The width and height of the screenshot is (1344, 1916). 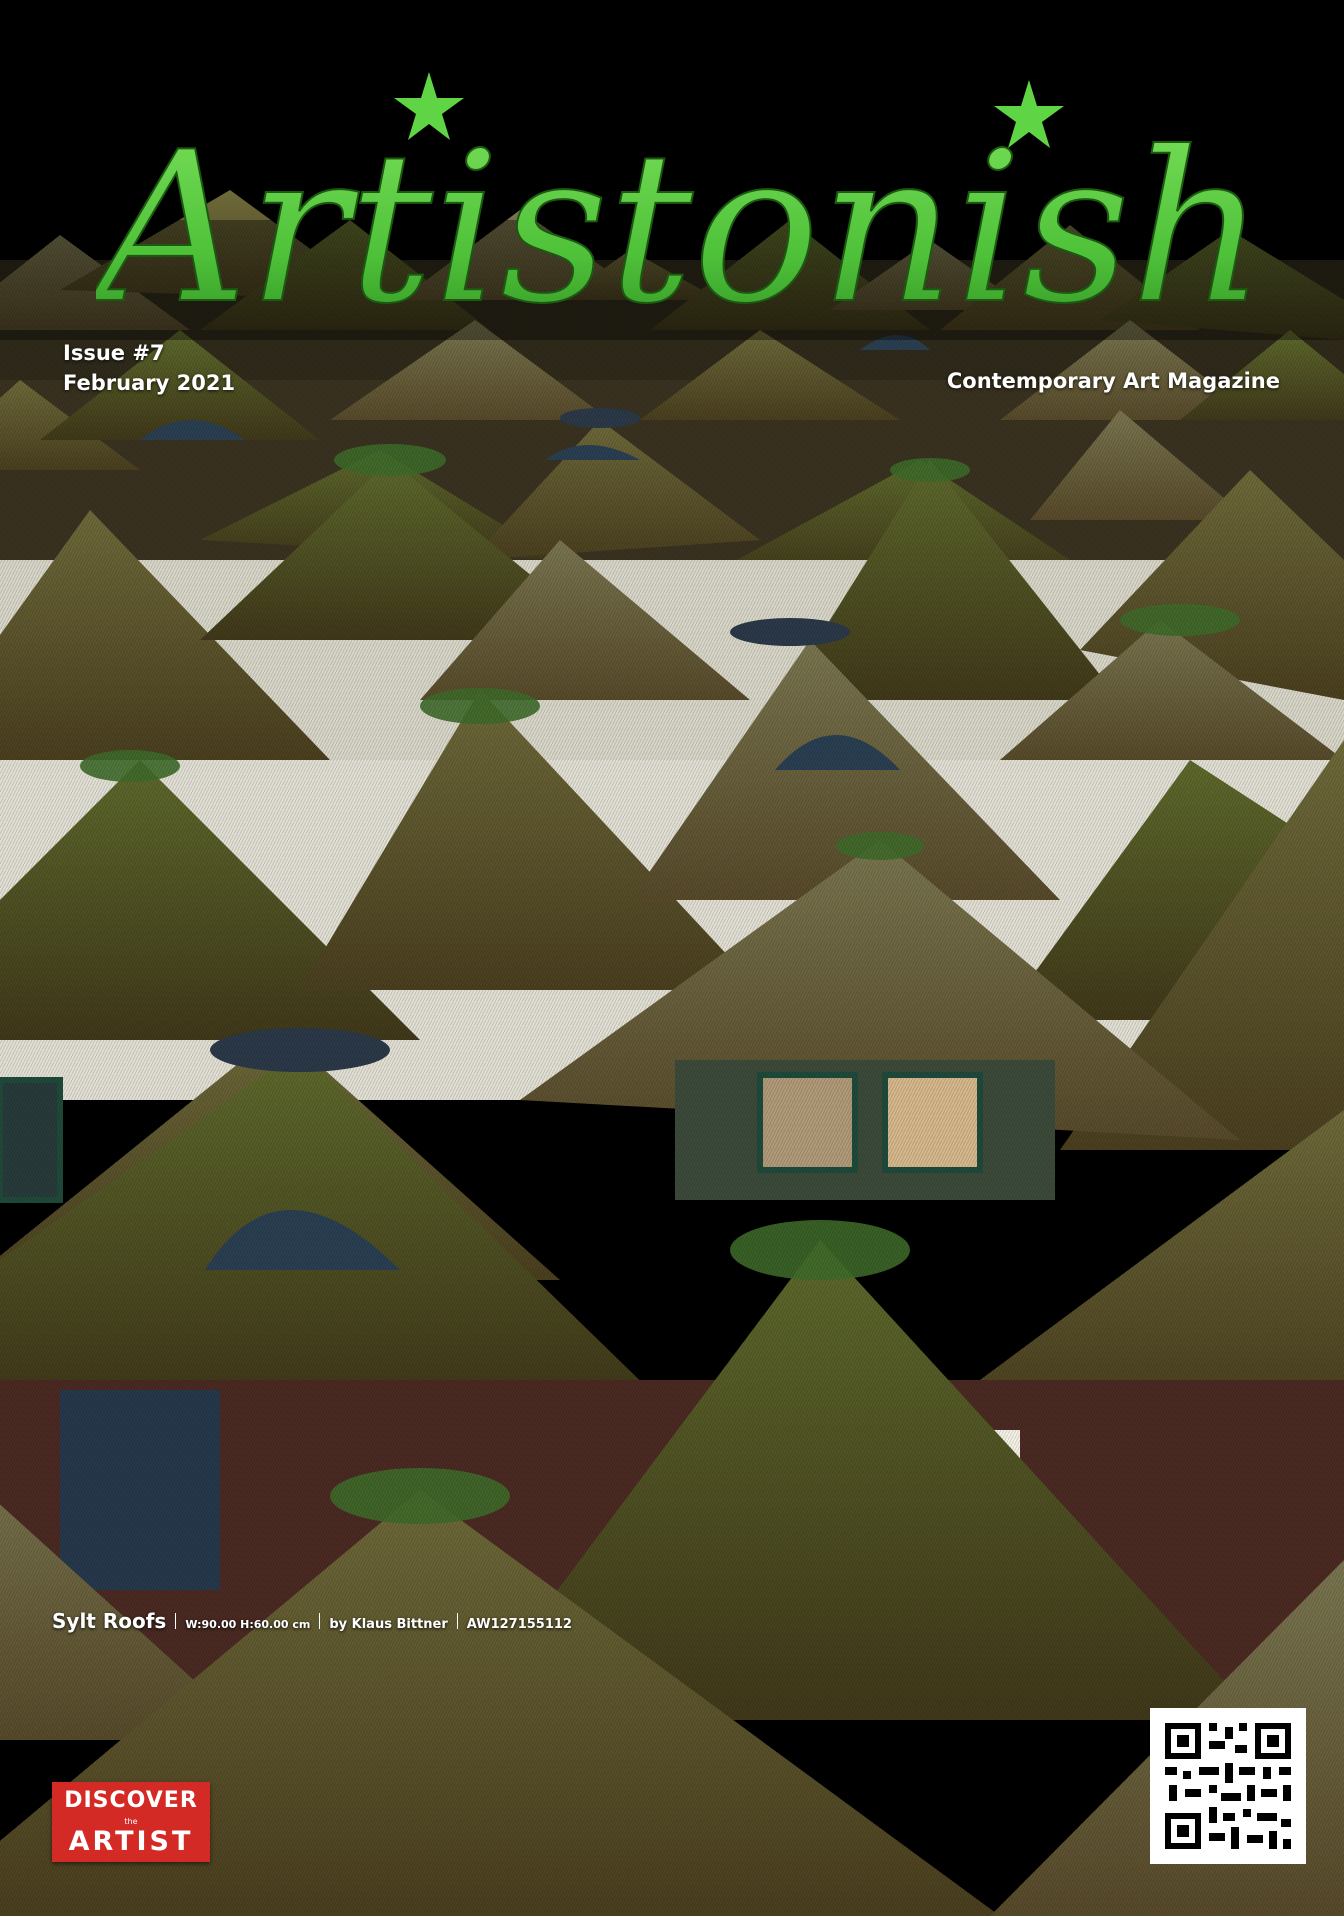 What do you see at coordinates (388, 1624) in the screenshot?
I see `artwork-artist: by Klaus Bittner` at bounding box center [388, 1624].